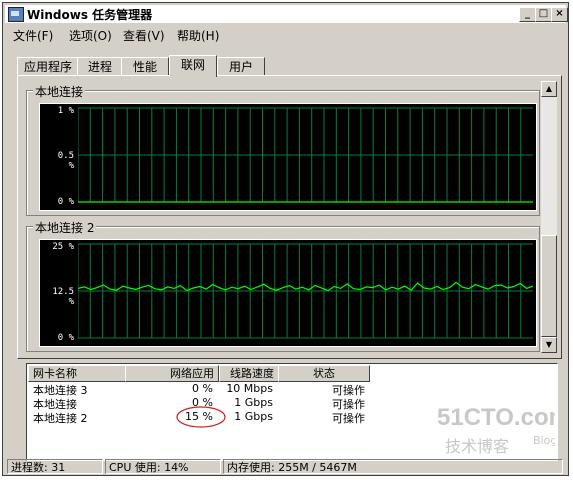 The image size is (573, 480). What do you see at coordinates (527, 14) in the screenshot?
I see `minimize-button: _` at bounding box center [527, 14].